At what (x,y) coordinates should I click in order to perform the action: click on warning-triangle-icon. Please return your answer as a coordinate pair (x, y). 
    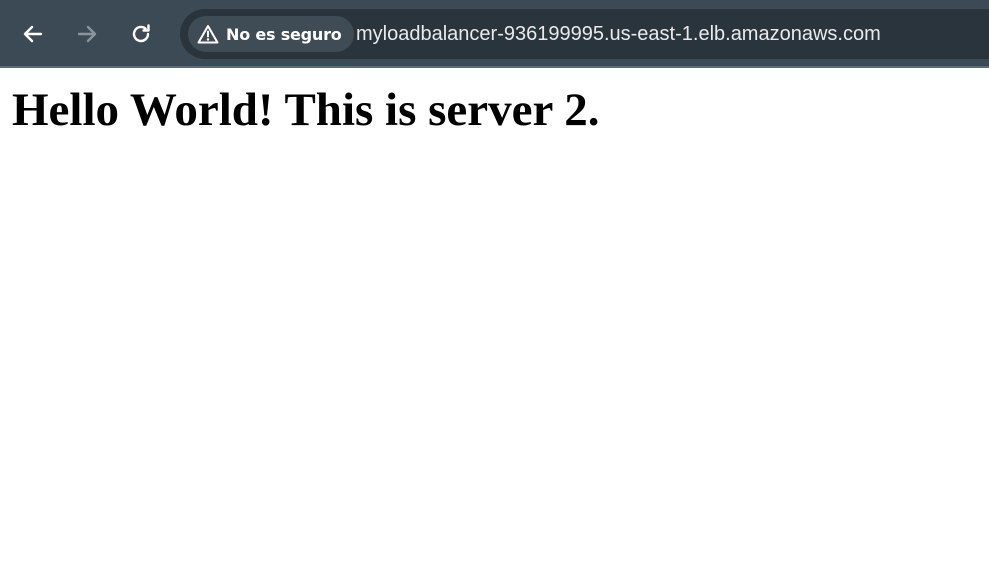
    Looking at the image, I should click on (208, 34).